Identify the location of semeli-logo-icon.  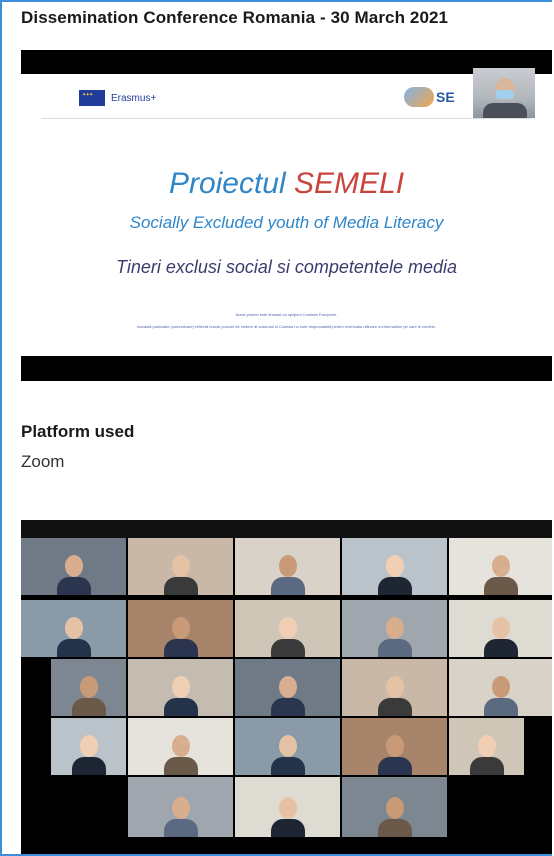
(419, 97).